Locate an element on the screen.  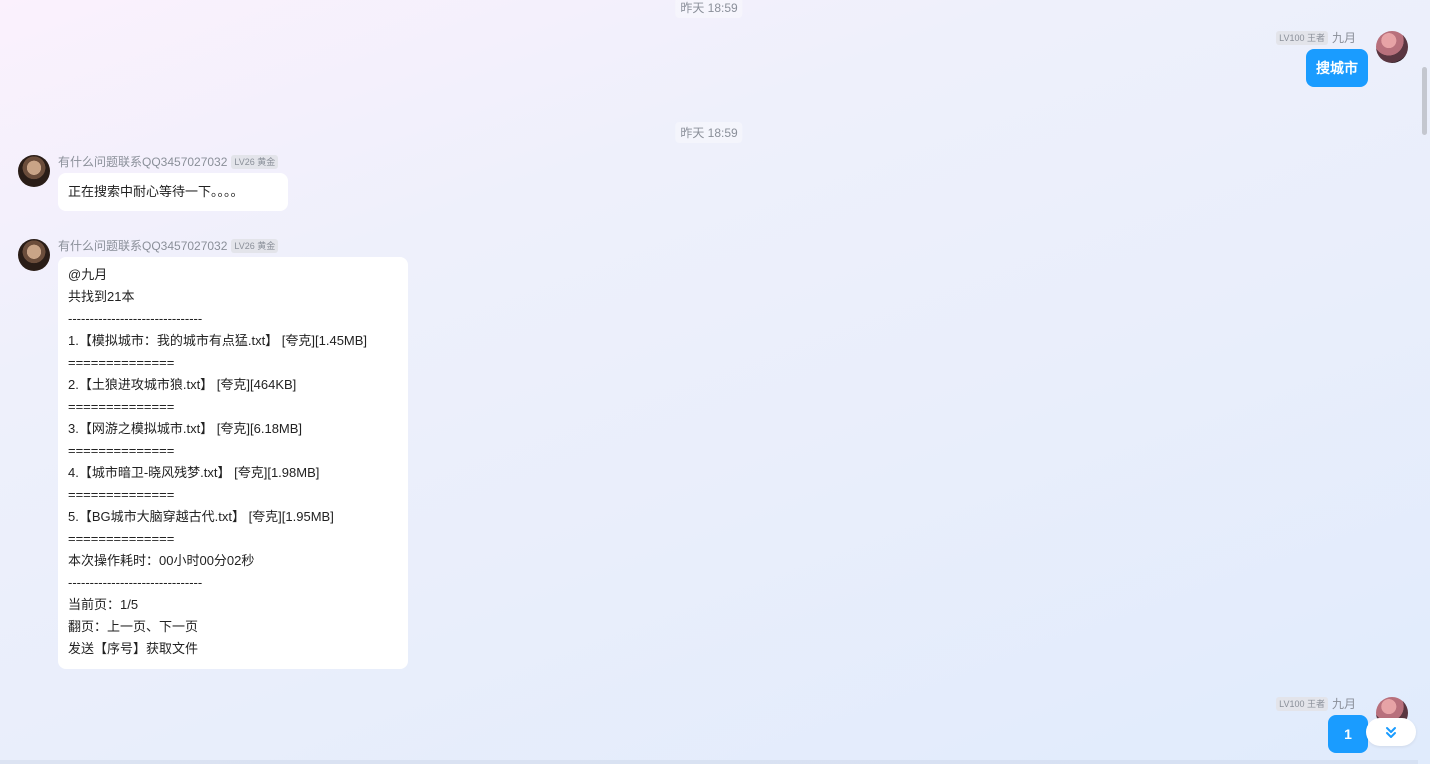
message-line: 3.【网游之模拟城市.txt】 [夸克][6.18MB] is located at coordinates (185, 428).